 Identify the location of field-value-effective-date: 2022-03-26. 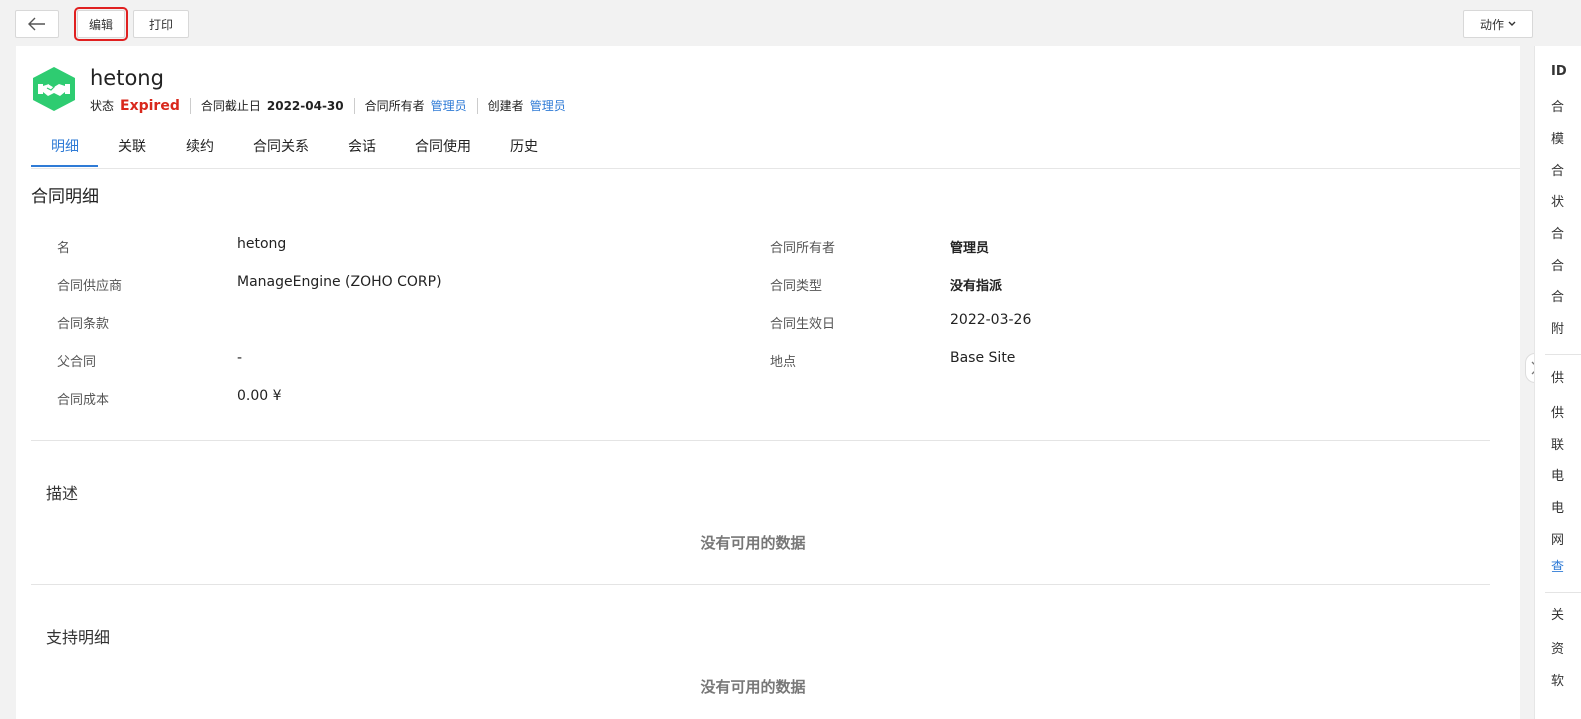
(991, 320).